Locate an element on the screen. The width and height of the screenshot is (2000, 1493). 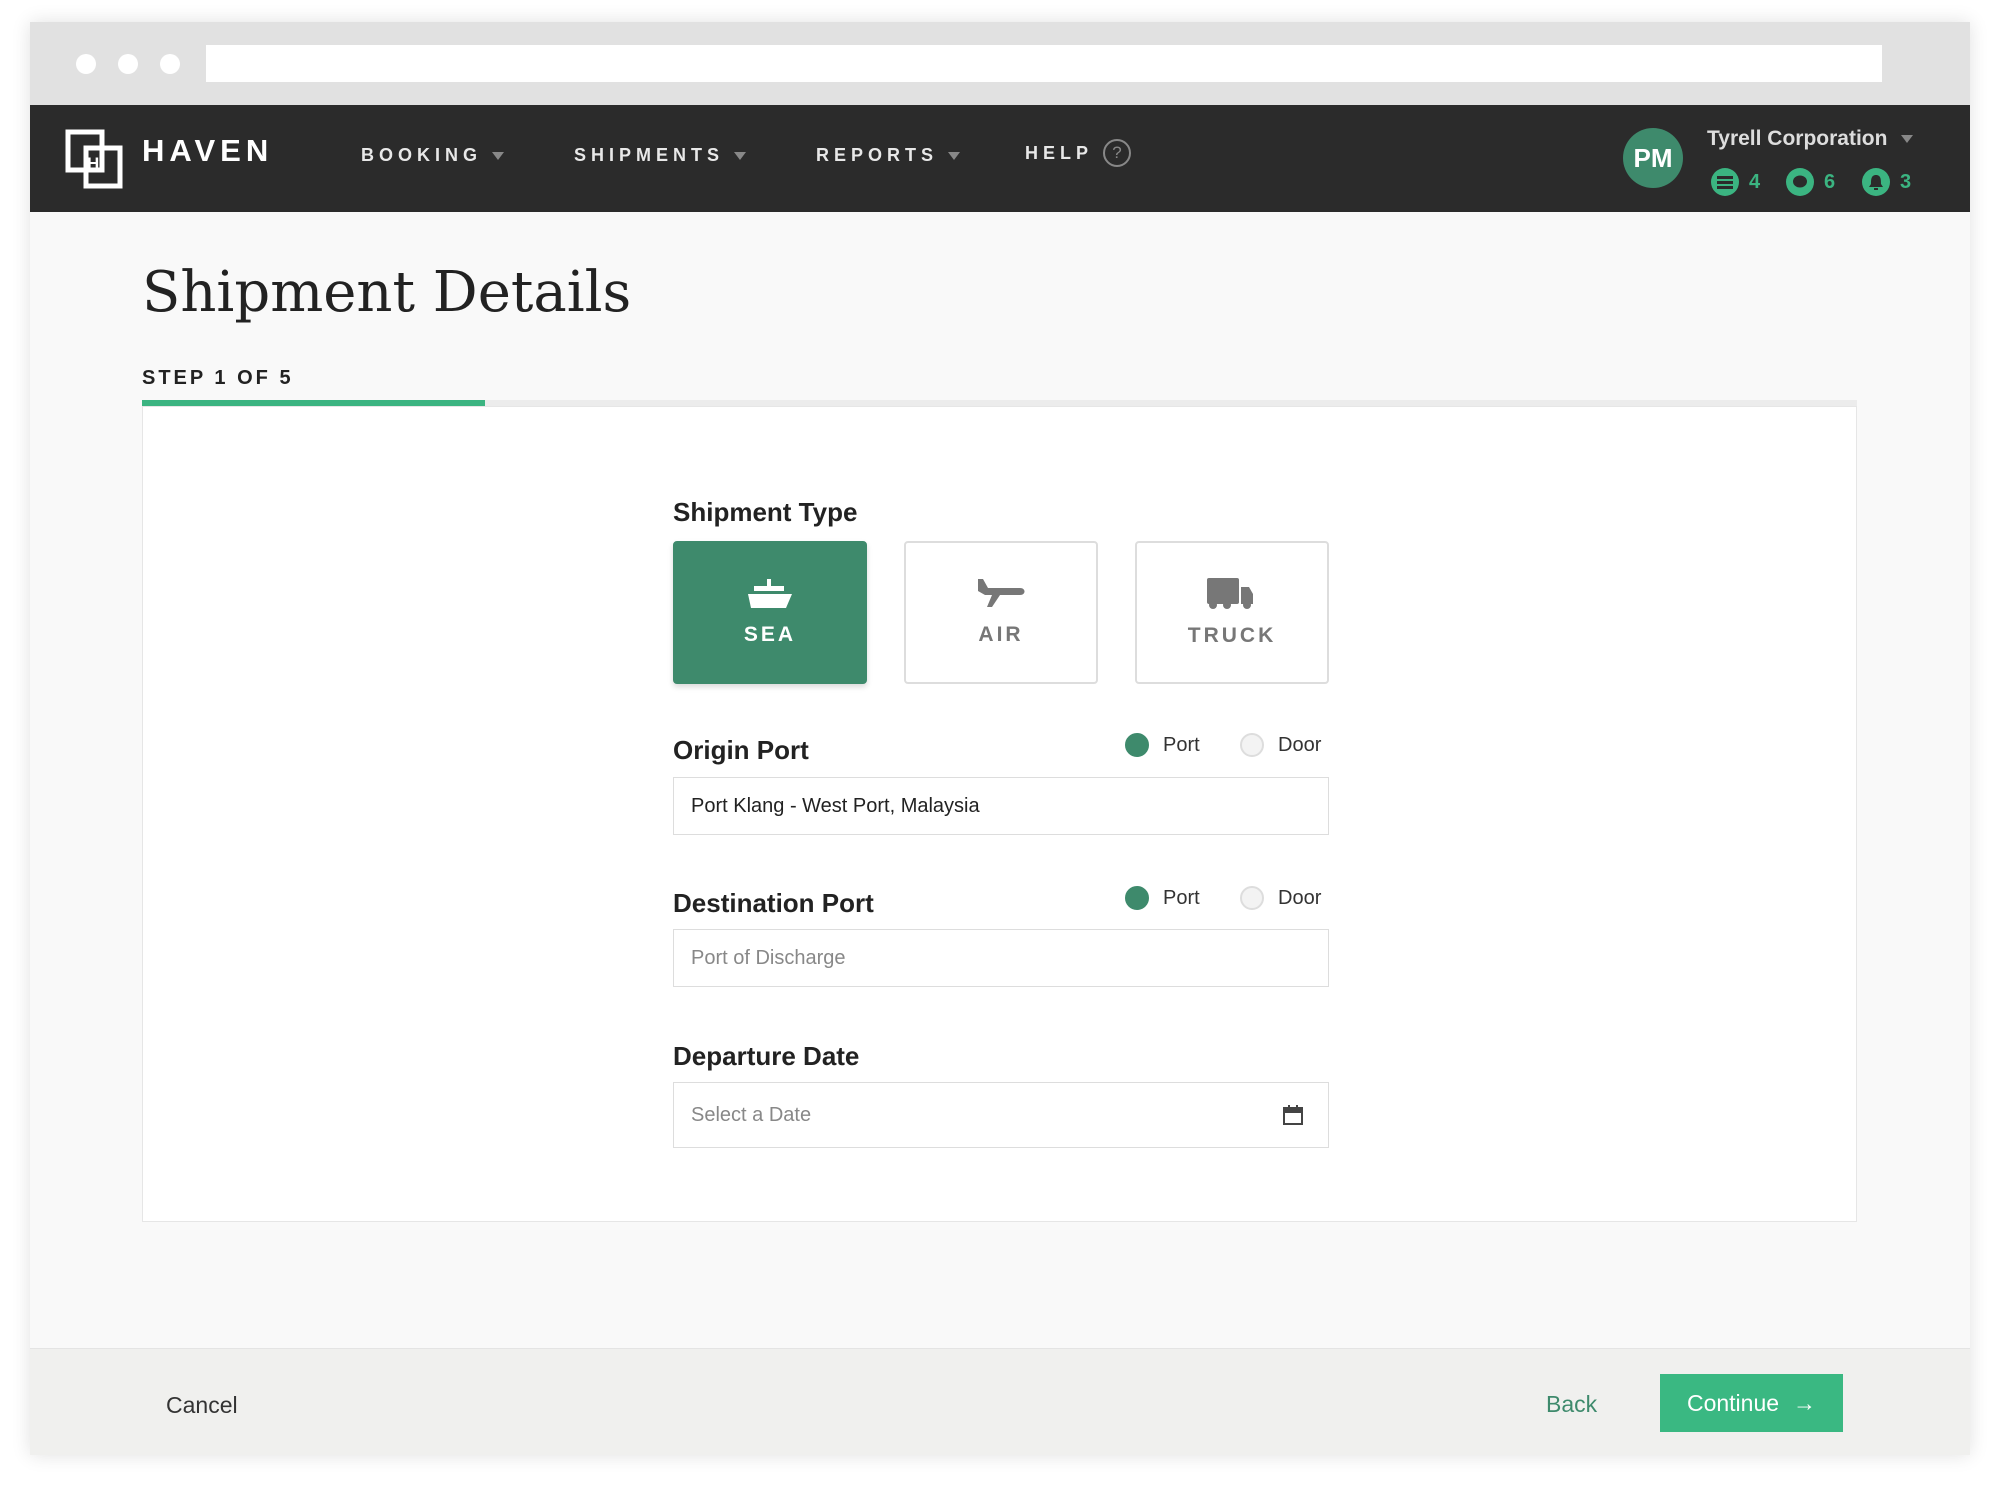
address-bar is located at coordinates (1044, 63).